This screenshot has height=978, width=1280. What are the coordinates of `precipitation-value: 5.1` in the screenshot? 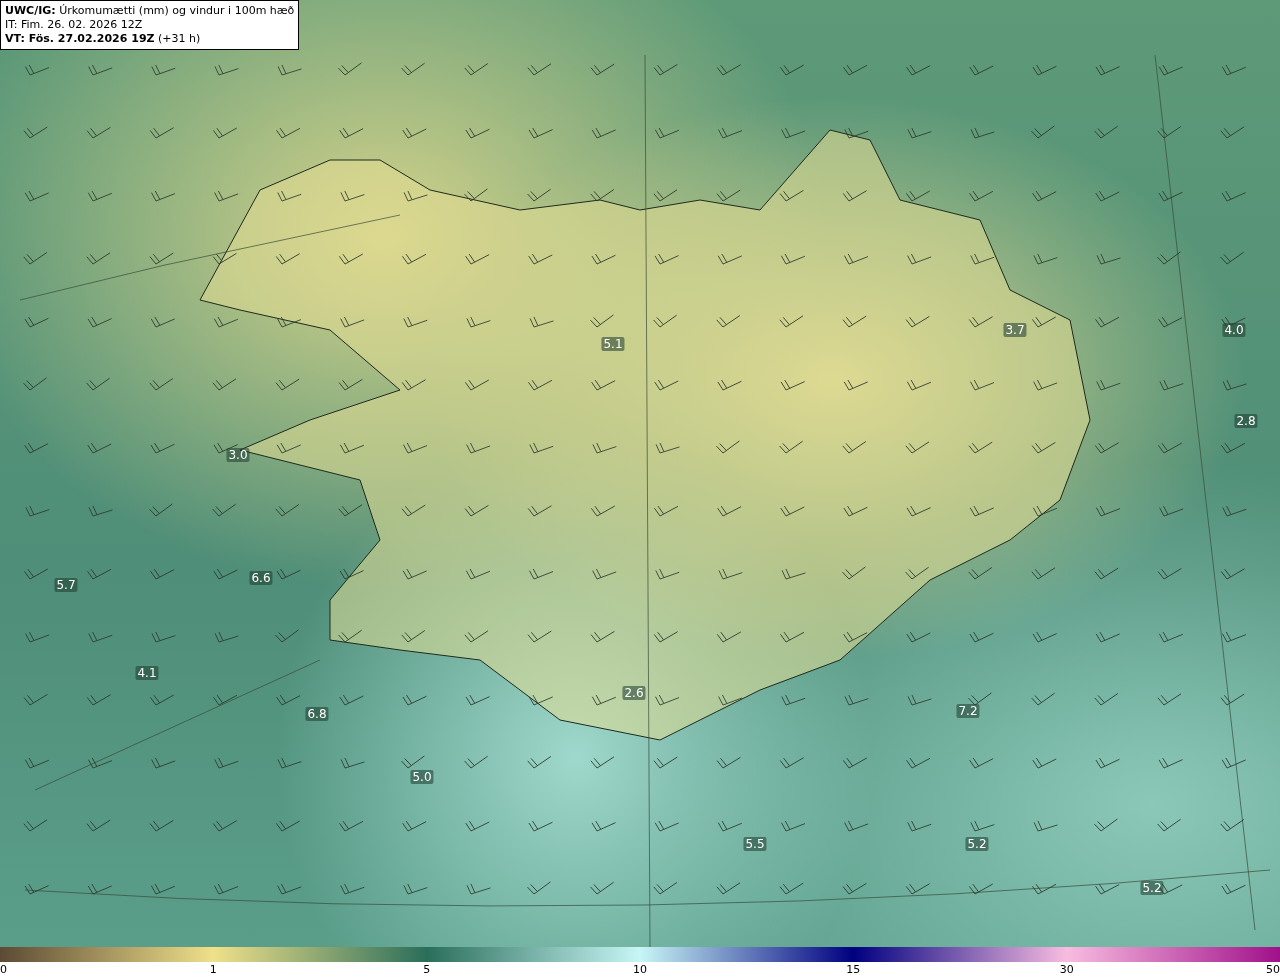 It's located at (613, 344).